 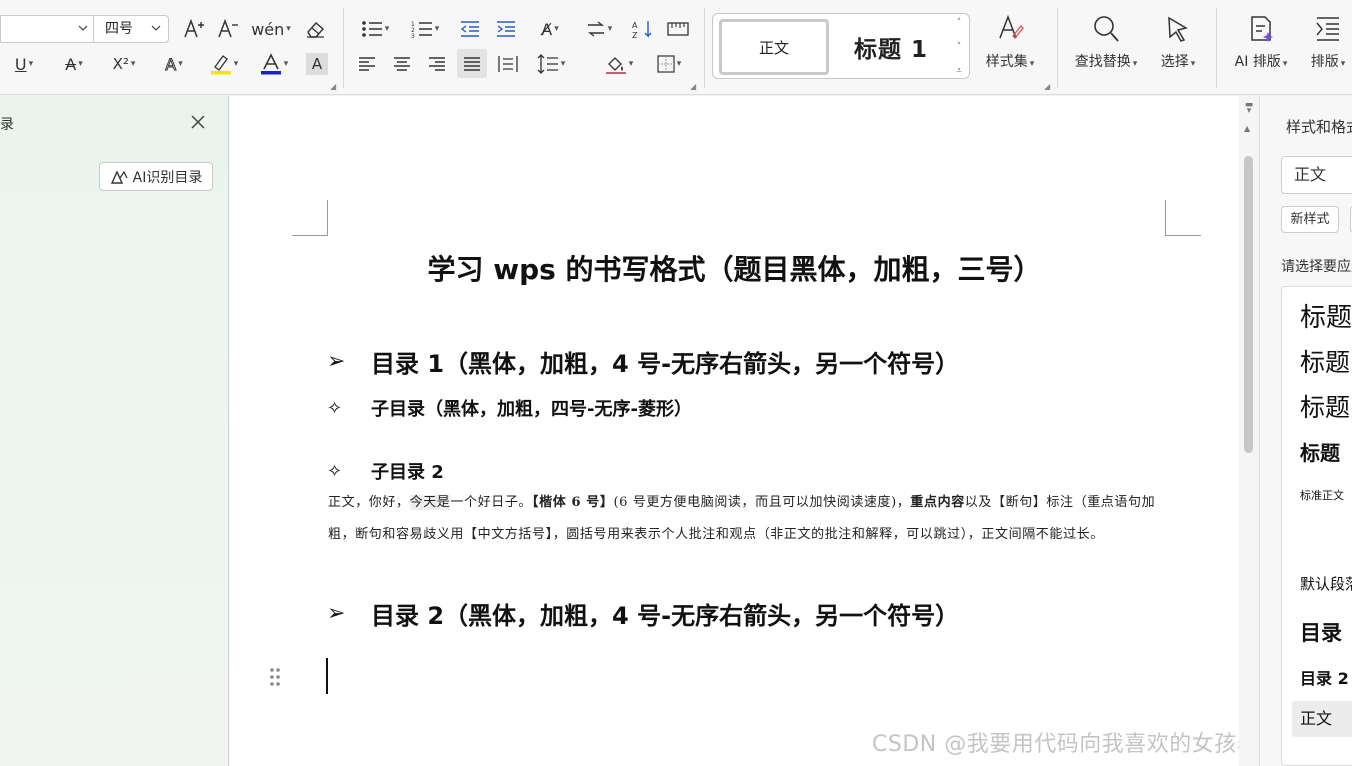 I want to click on heading-1-toc2: ➢ 目录 2（黑体，加粗，4 号-无序右箭头，另一个符号）, so click(x=643, y=613).